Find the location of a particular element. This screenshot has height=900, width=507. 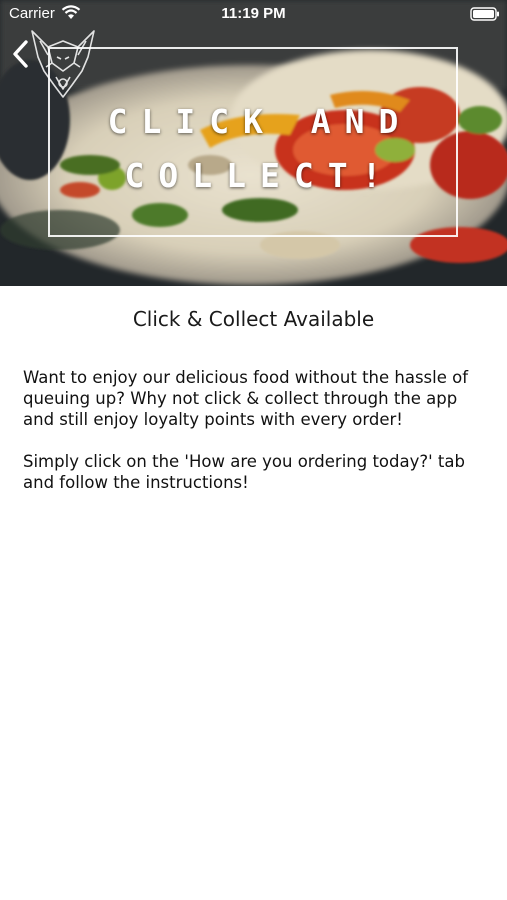

banner-line-1: CLICK AND is located at coordinates (260, 121).